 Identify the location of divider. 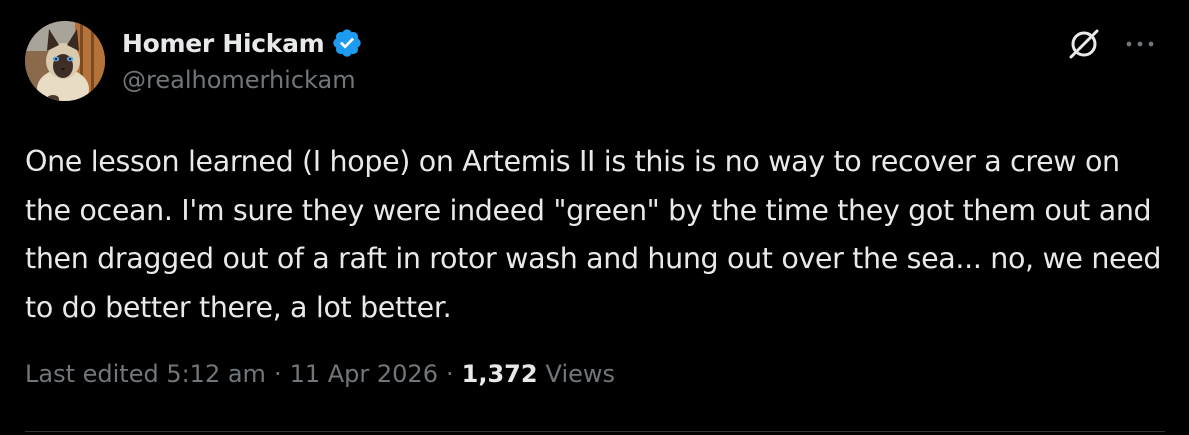
(595, 431).